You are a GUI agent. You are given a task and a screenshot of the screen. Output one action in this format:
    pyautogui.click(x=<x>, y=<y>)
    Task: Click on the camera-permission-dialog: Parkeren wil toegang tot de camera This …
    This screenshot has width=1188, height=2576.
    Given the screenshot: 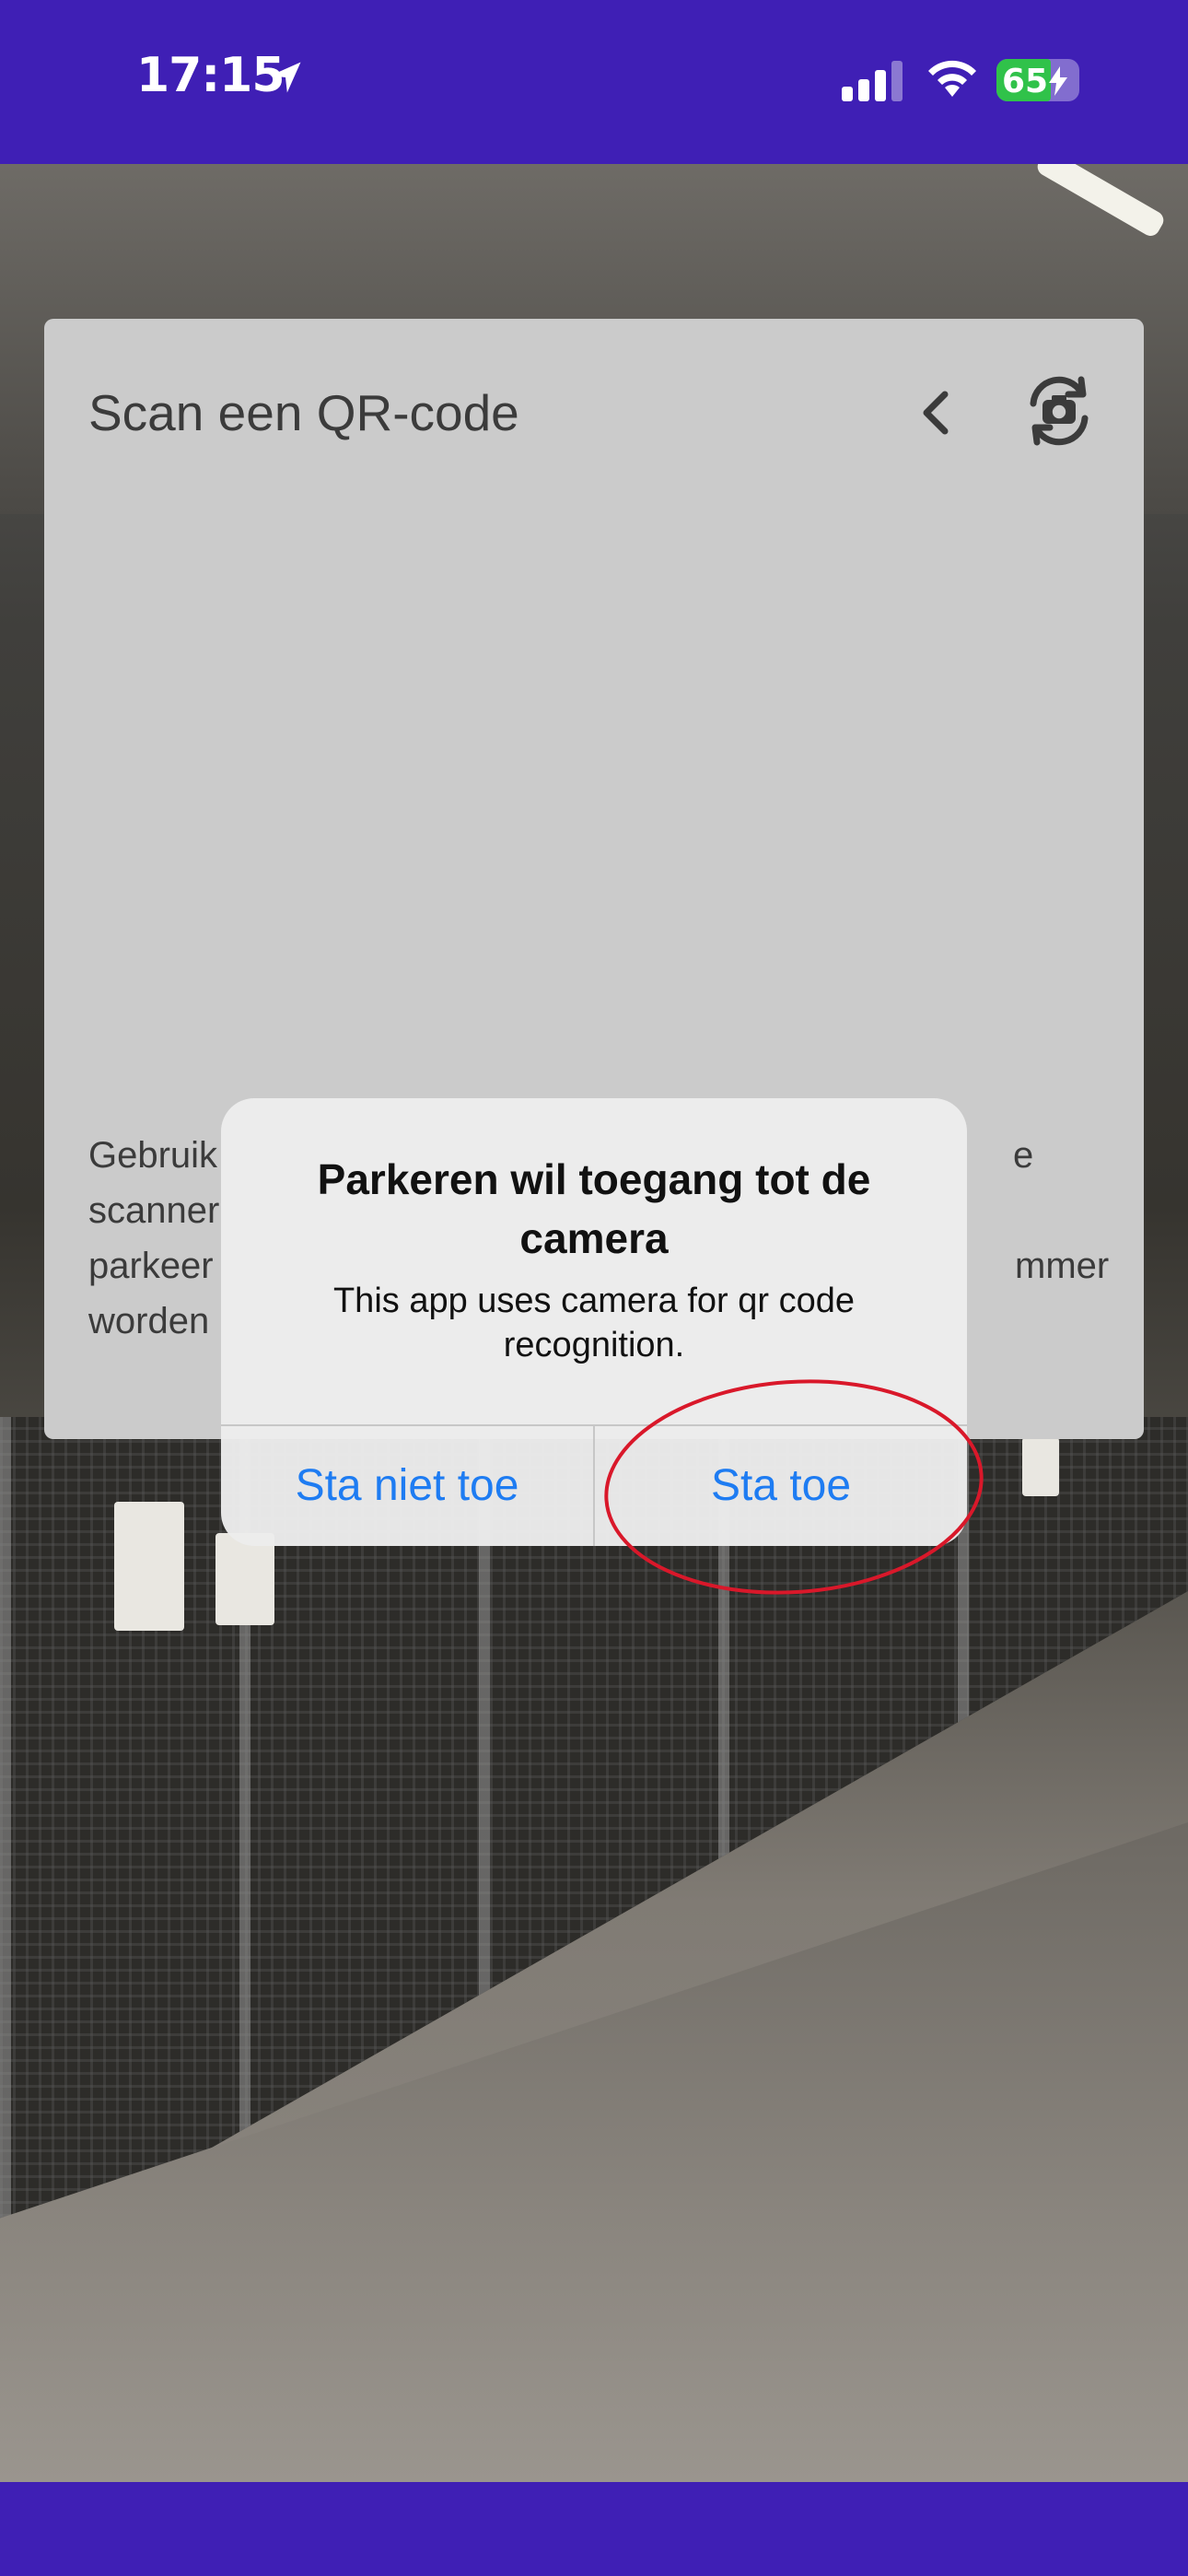 What is the action you would take?
    pyautogui.click(x=594, y=1322)
    